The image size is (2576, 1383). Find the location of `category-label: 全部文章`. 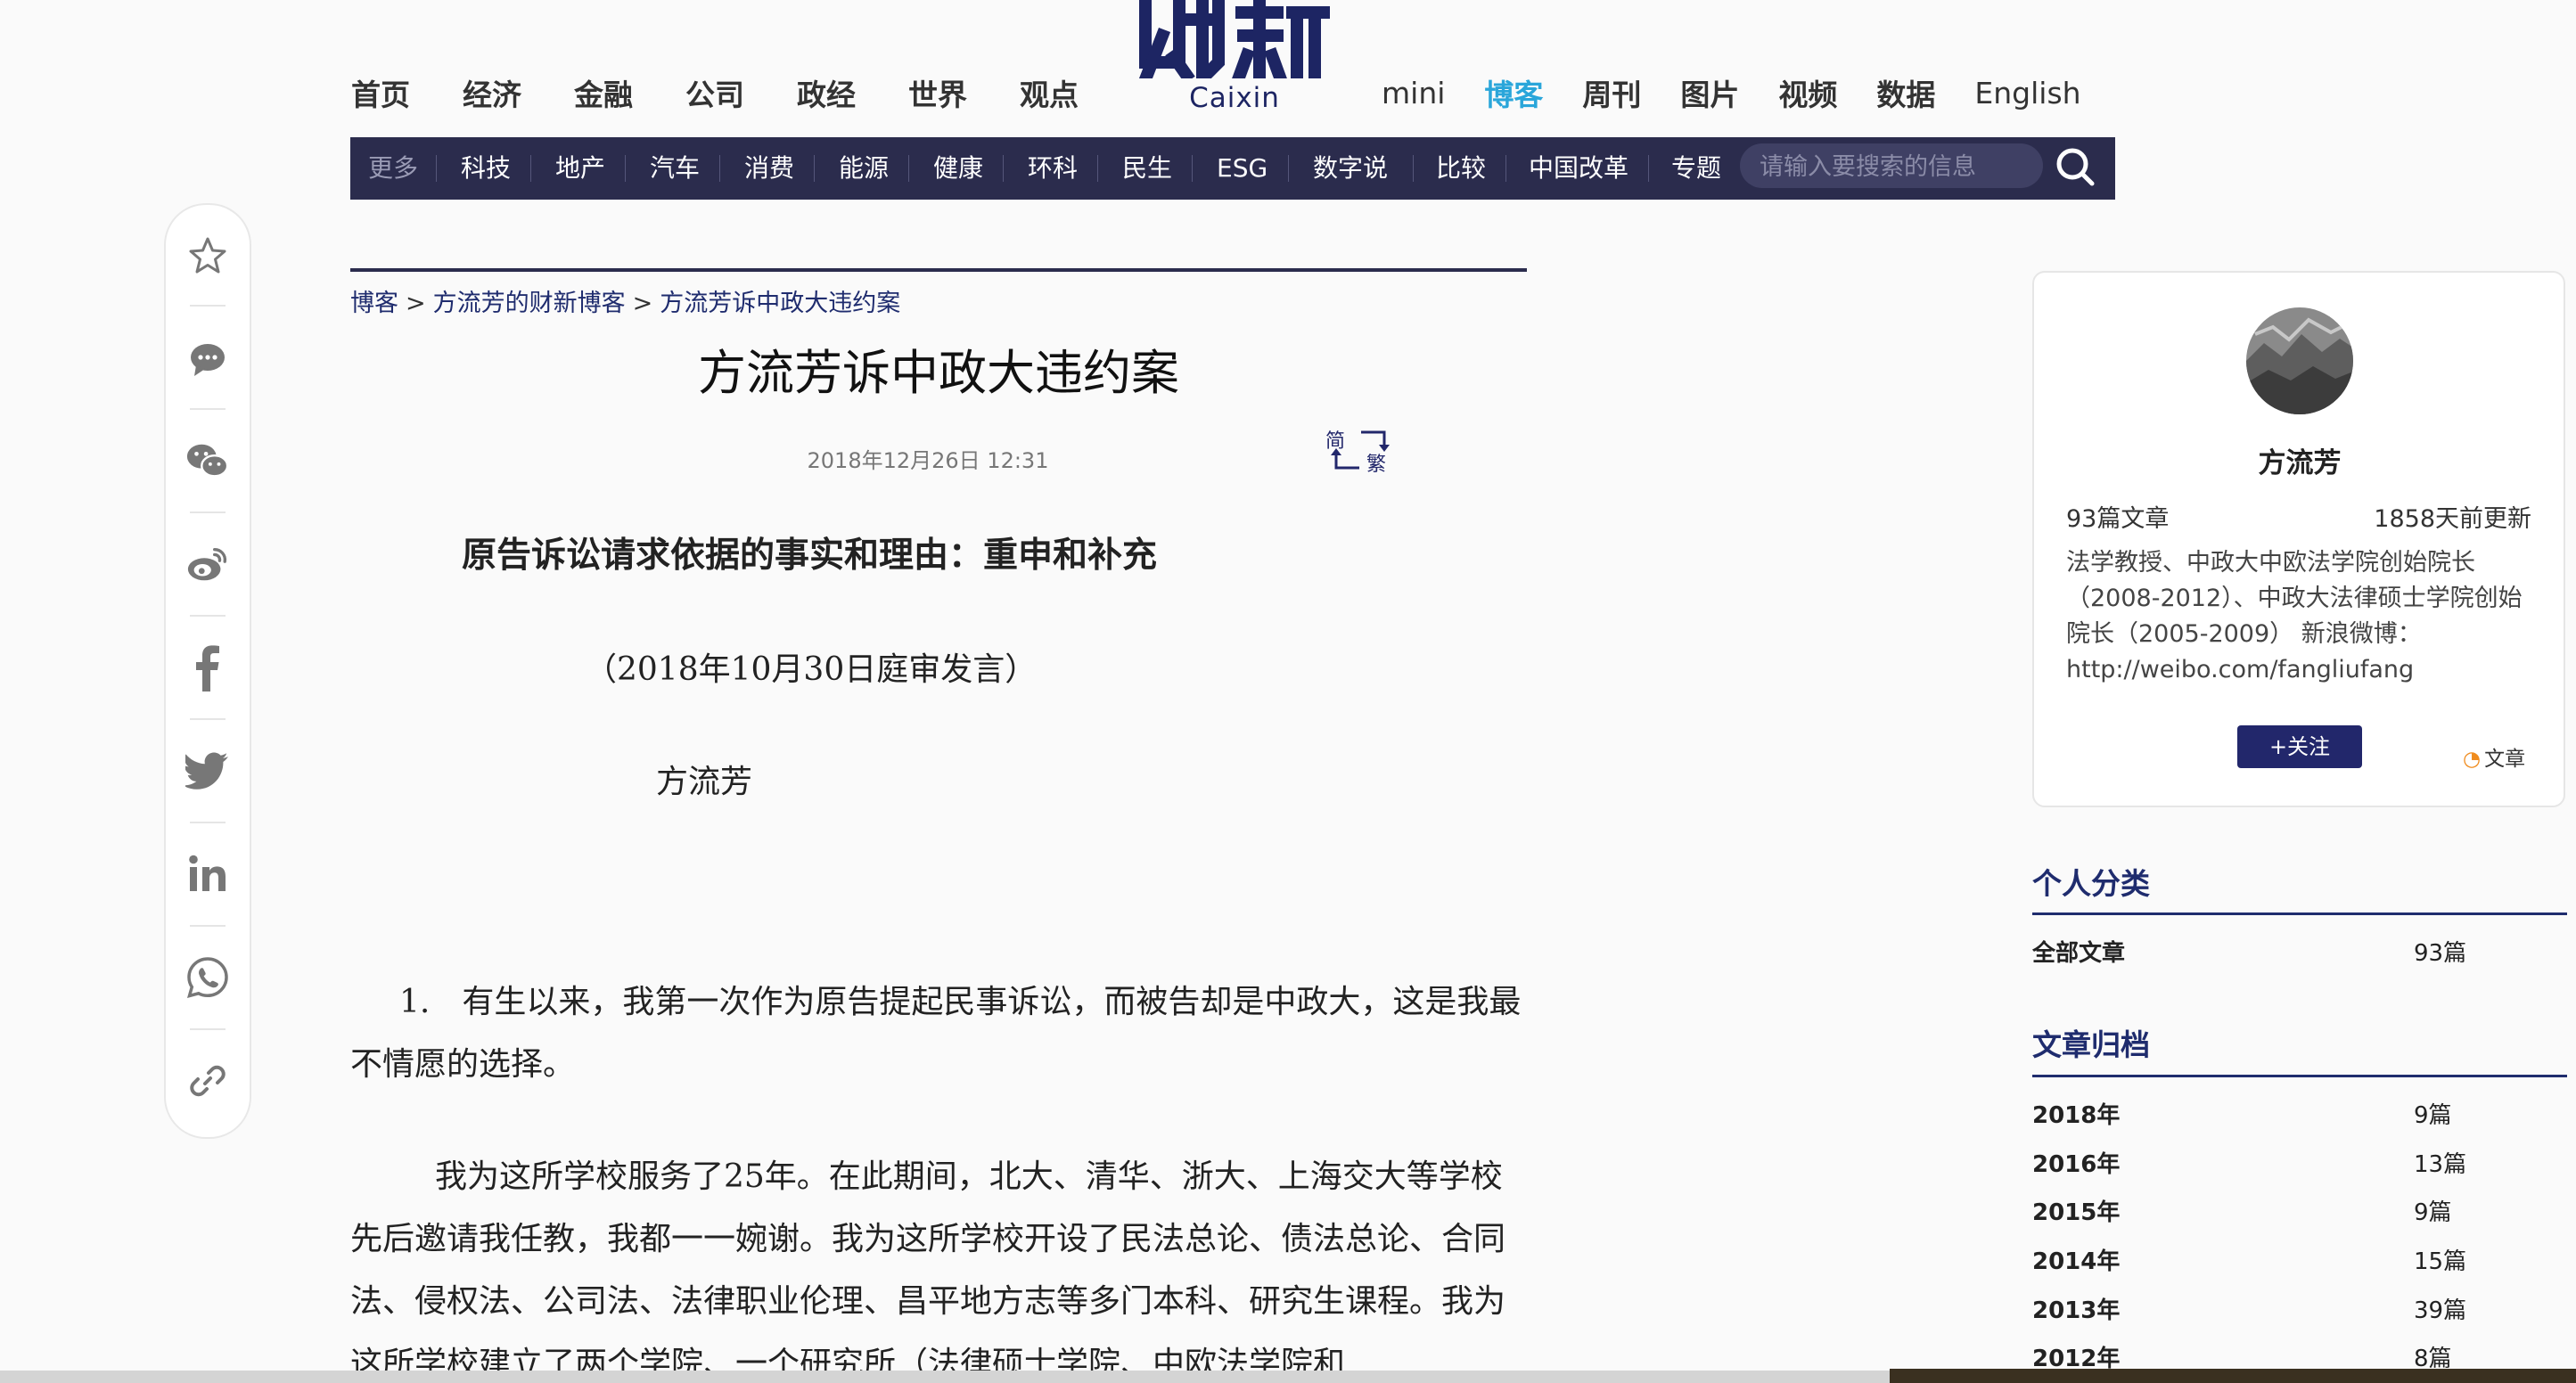

category-label: 全部文章 is located at coordinates (2078, 951).